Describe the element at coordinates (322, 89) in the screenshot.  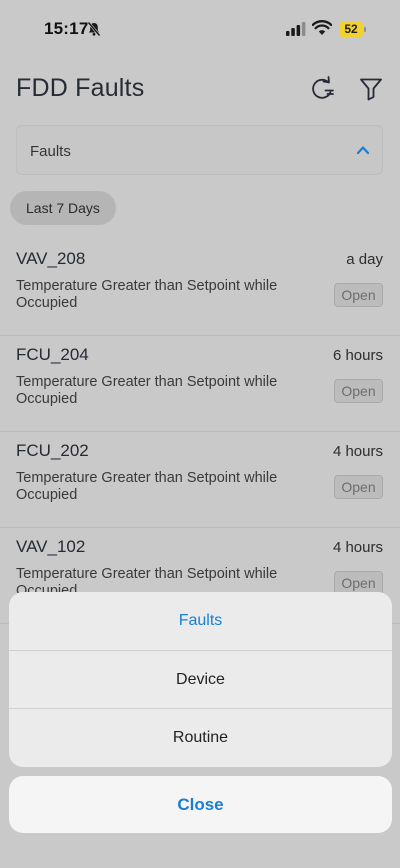
I see `refresh-icon` at that location.